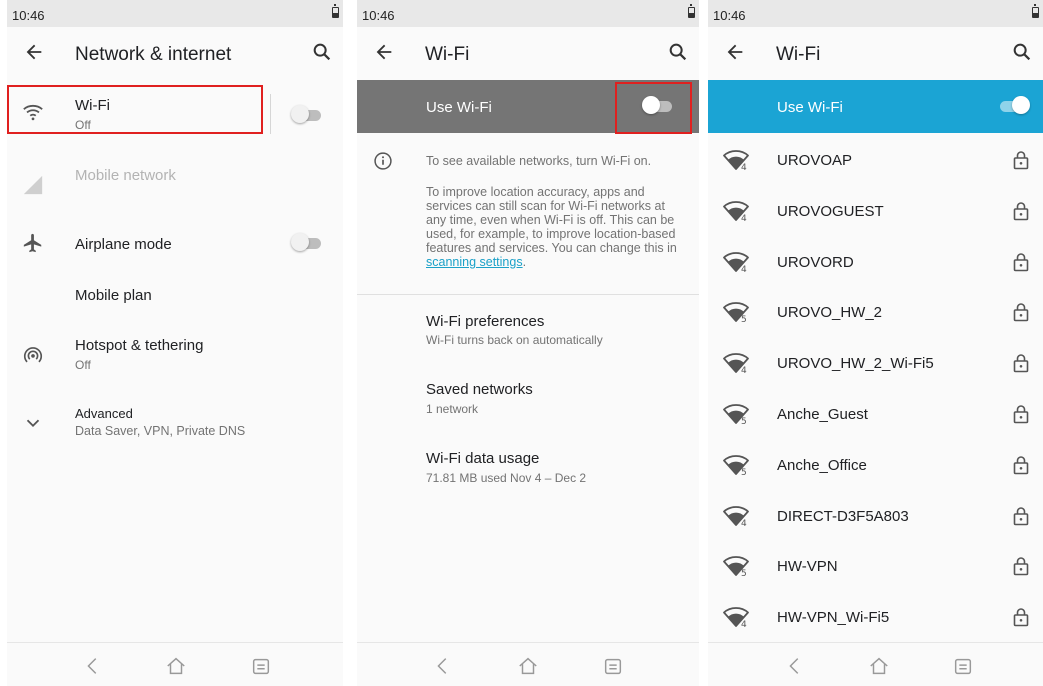 This screenshot has width=1043, height=686. What do you see at coordinates (33, 185) in the screenshot?
I see `signal-icon` at bounding box center [33, 185].